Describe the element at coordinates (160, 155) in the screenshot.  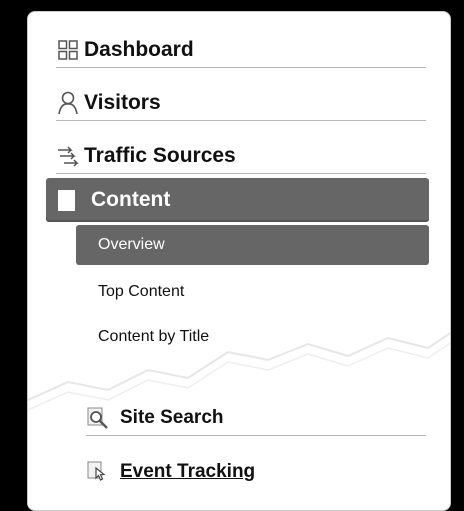
I see `nav-traffic-sources-label: Traffic Sources` at that location.